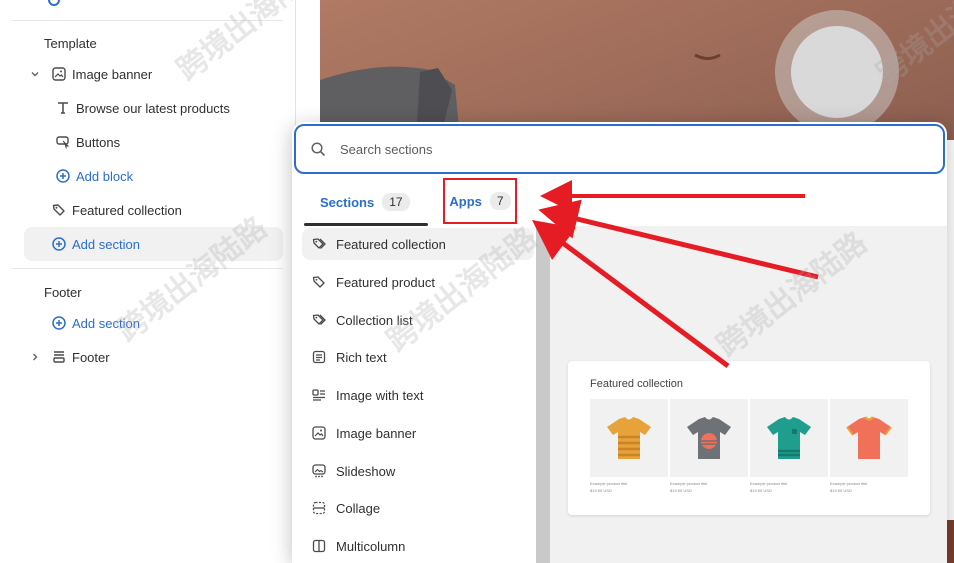  What do you see at coordinates (318, 149) in the screenshot?
I see `search-icon` at bounding box center [318, 149].